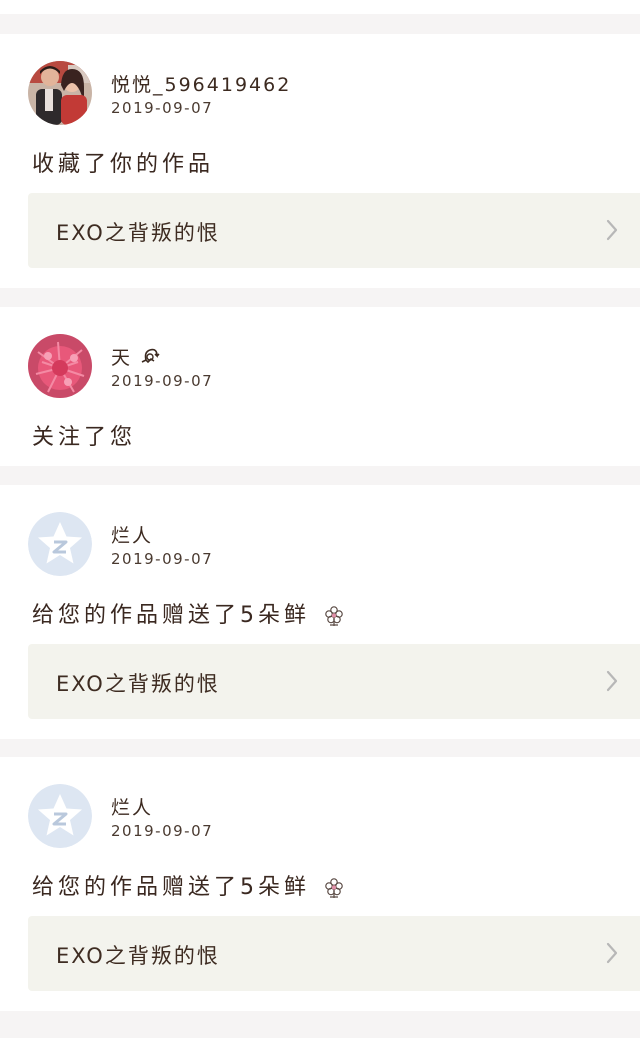  I want to click on activity-text: 关注了您, so click(84, 437).